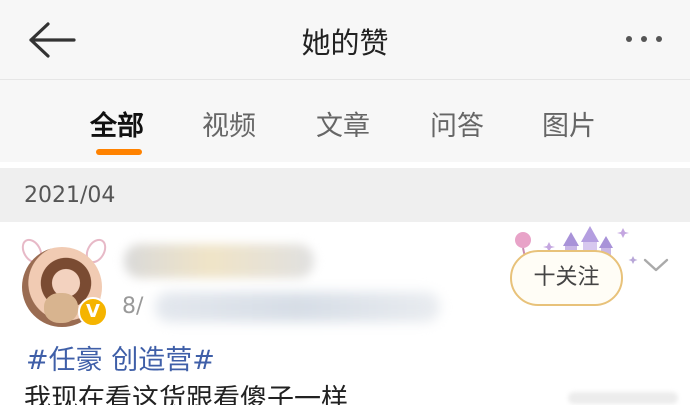 This screenshot has width=690, height=405. I want to click on blurred-username, so click(219, 261).